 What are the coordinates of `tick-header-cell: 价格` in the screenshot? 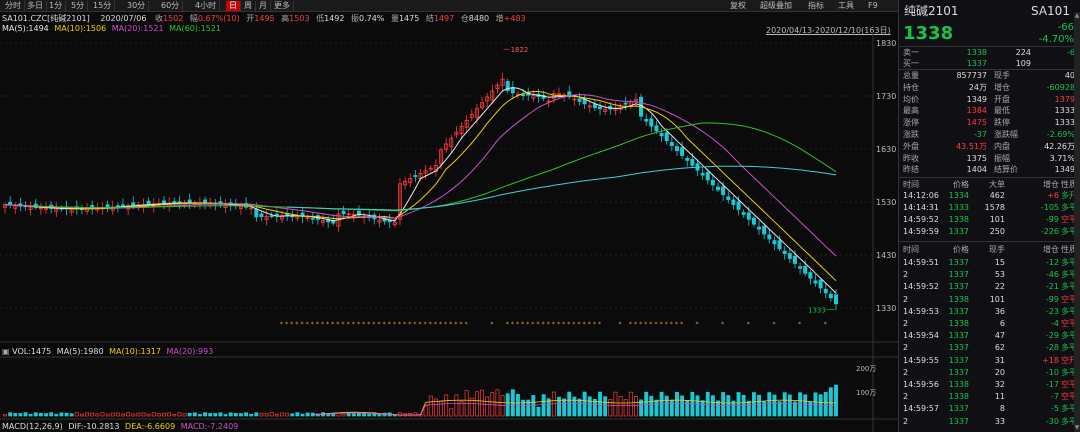 It's located at (961, 249).